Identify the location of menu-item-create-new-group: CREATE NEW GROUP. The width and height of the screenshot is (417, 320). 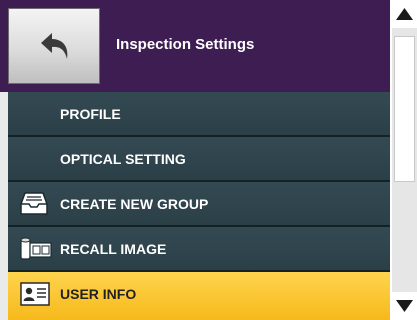
(199, 204).